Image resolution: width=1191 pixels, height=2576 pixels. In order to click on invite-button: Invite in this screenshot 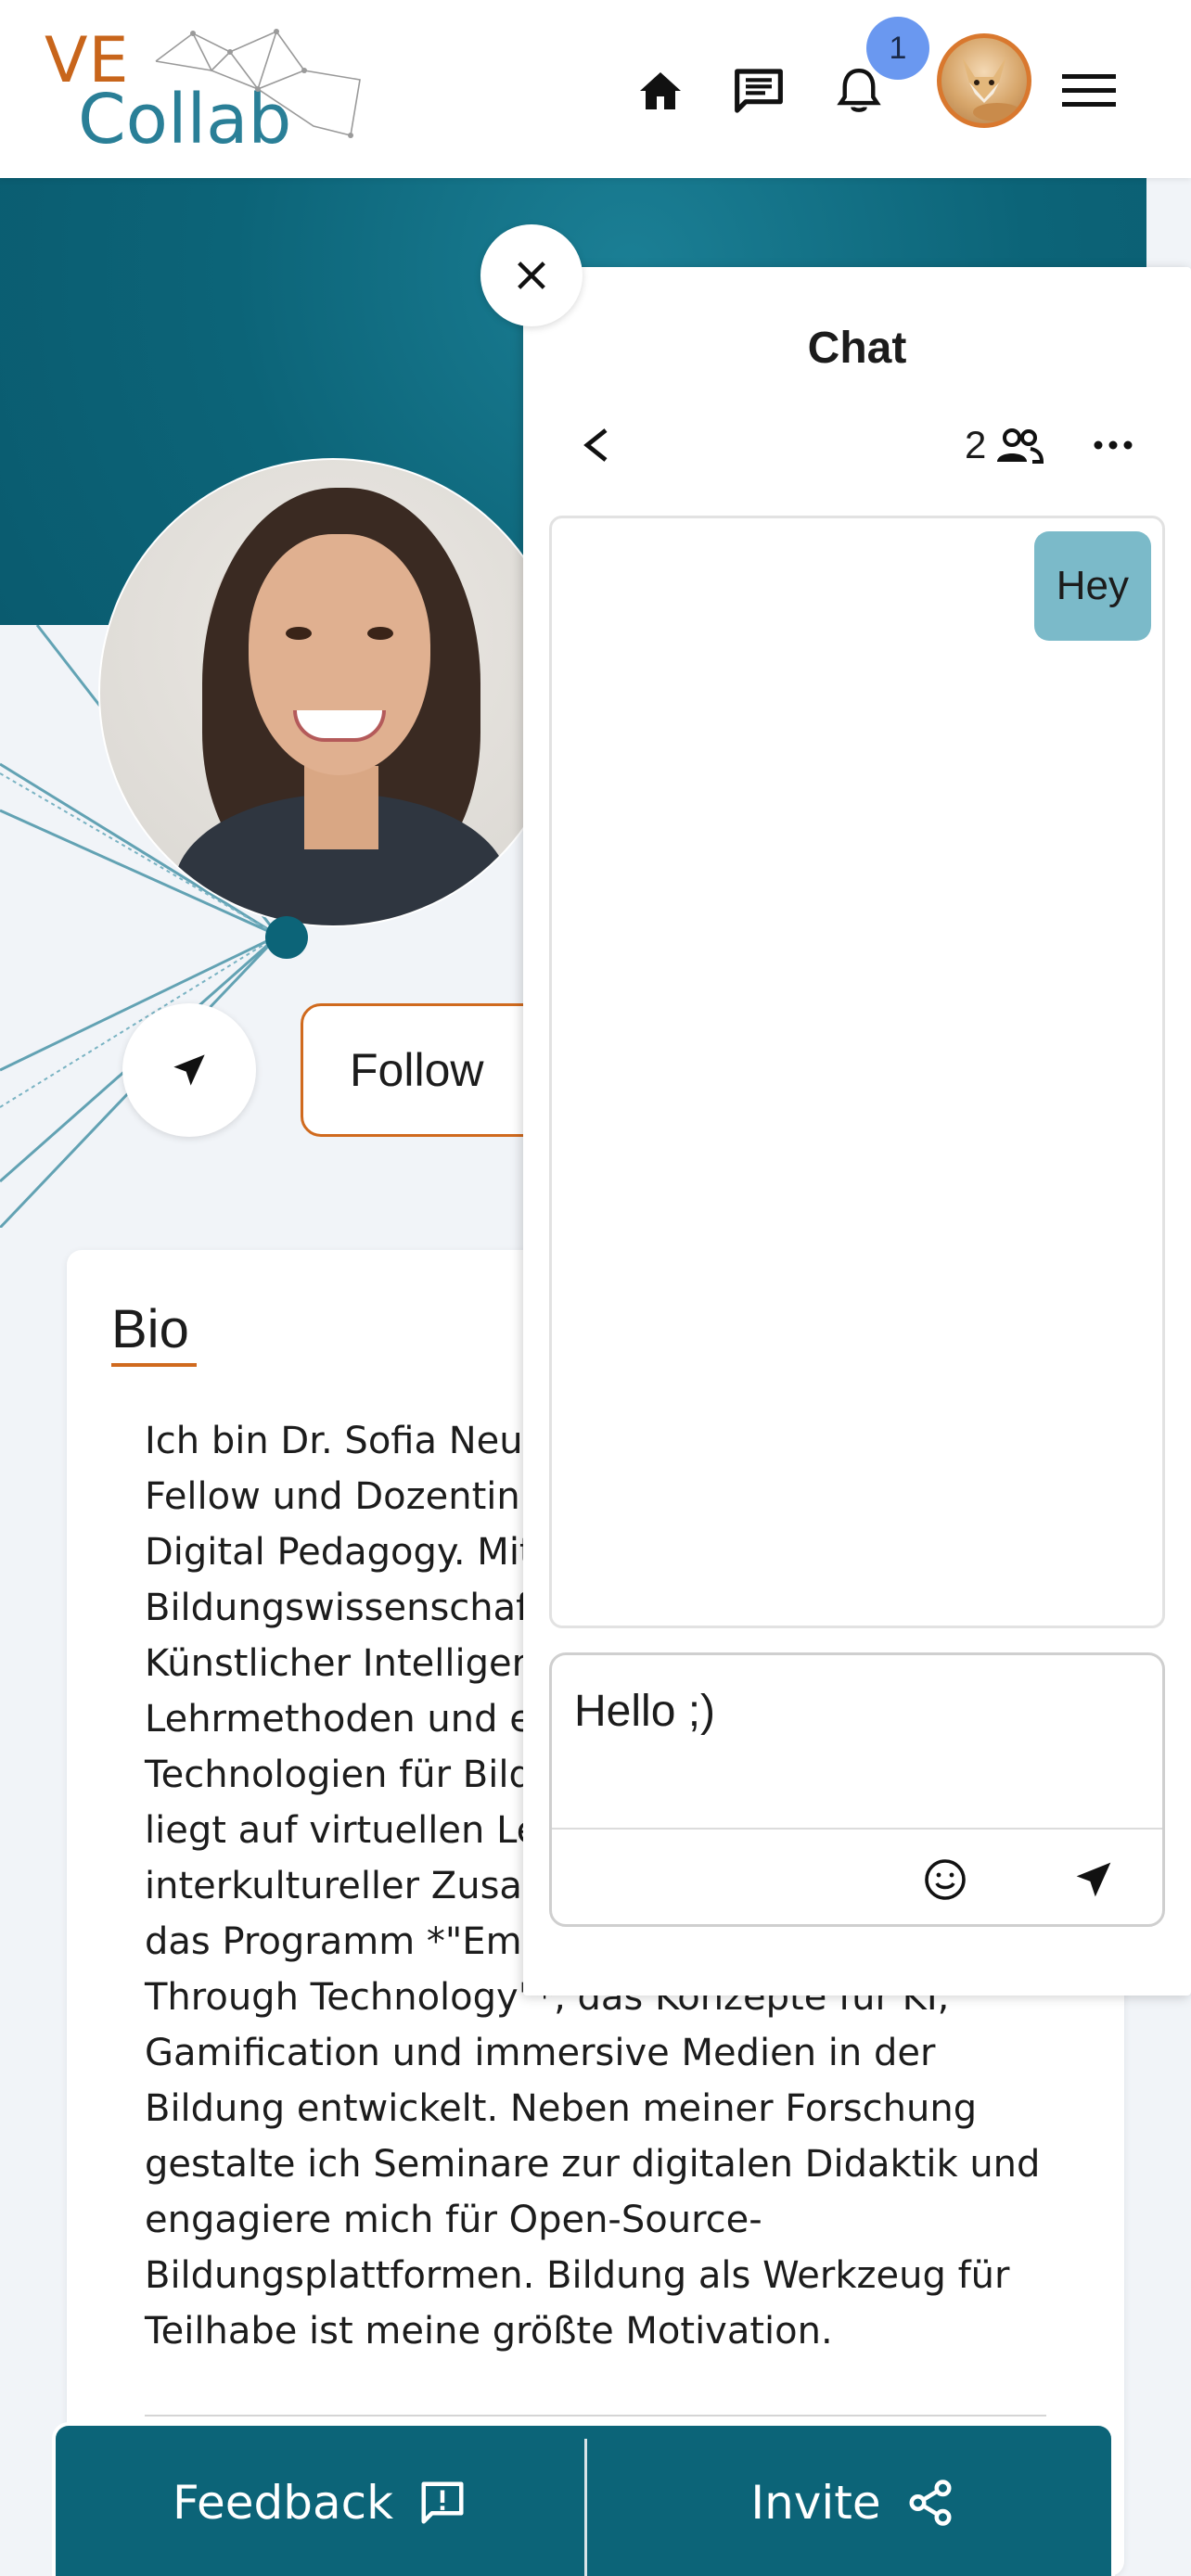, I will do `click(853, 2501)`.